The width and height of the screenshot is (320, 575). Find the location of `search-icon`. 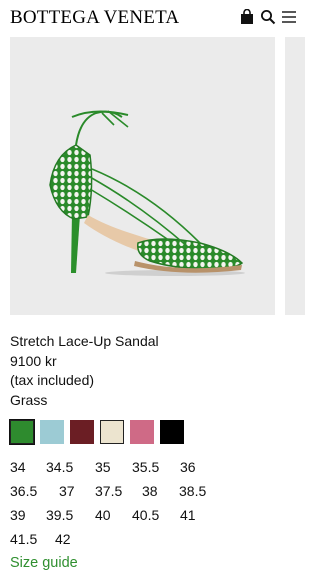

search-icon is located at coordinates (268, 17).